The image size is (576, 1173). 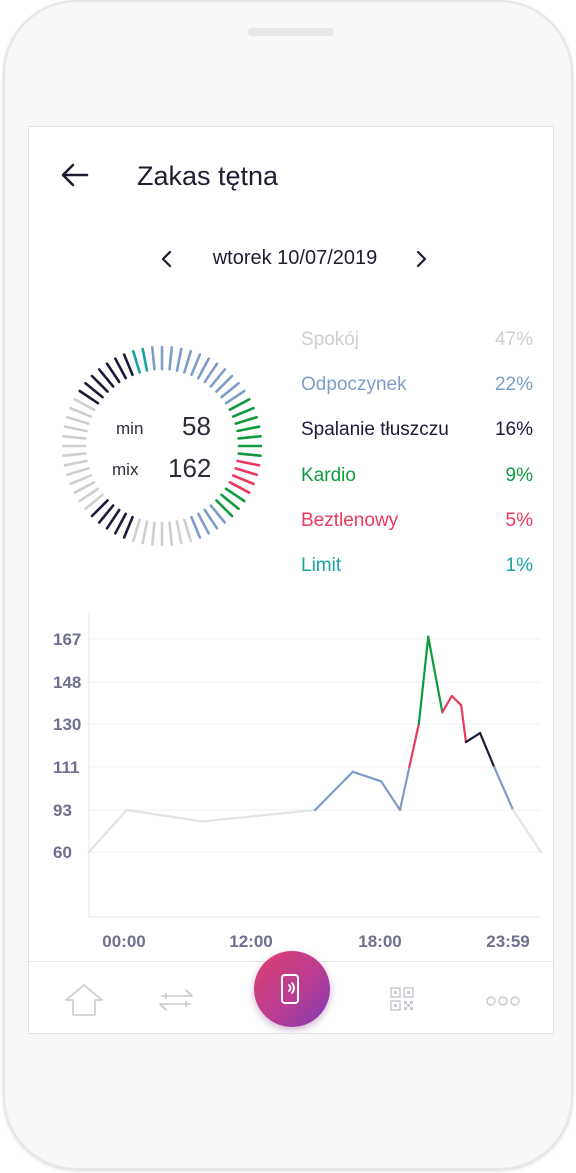 What do you see at coordinates (507, 941) in the screenshot?
I see `x-tick-label: 23:59` at bounding box center [507, 941].